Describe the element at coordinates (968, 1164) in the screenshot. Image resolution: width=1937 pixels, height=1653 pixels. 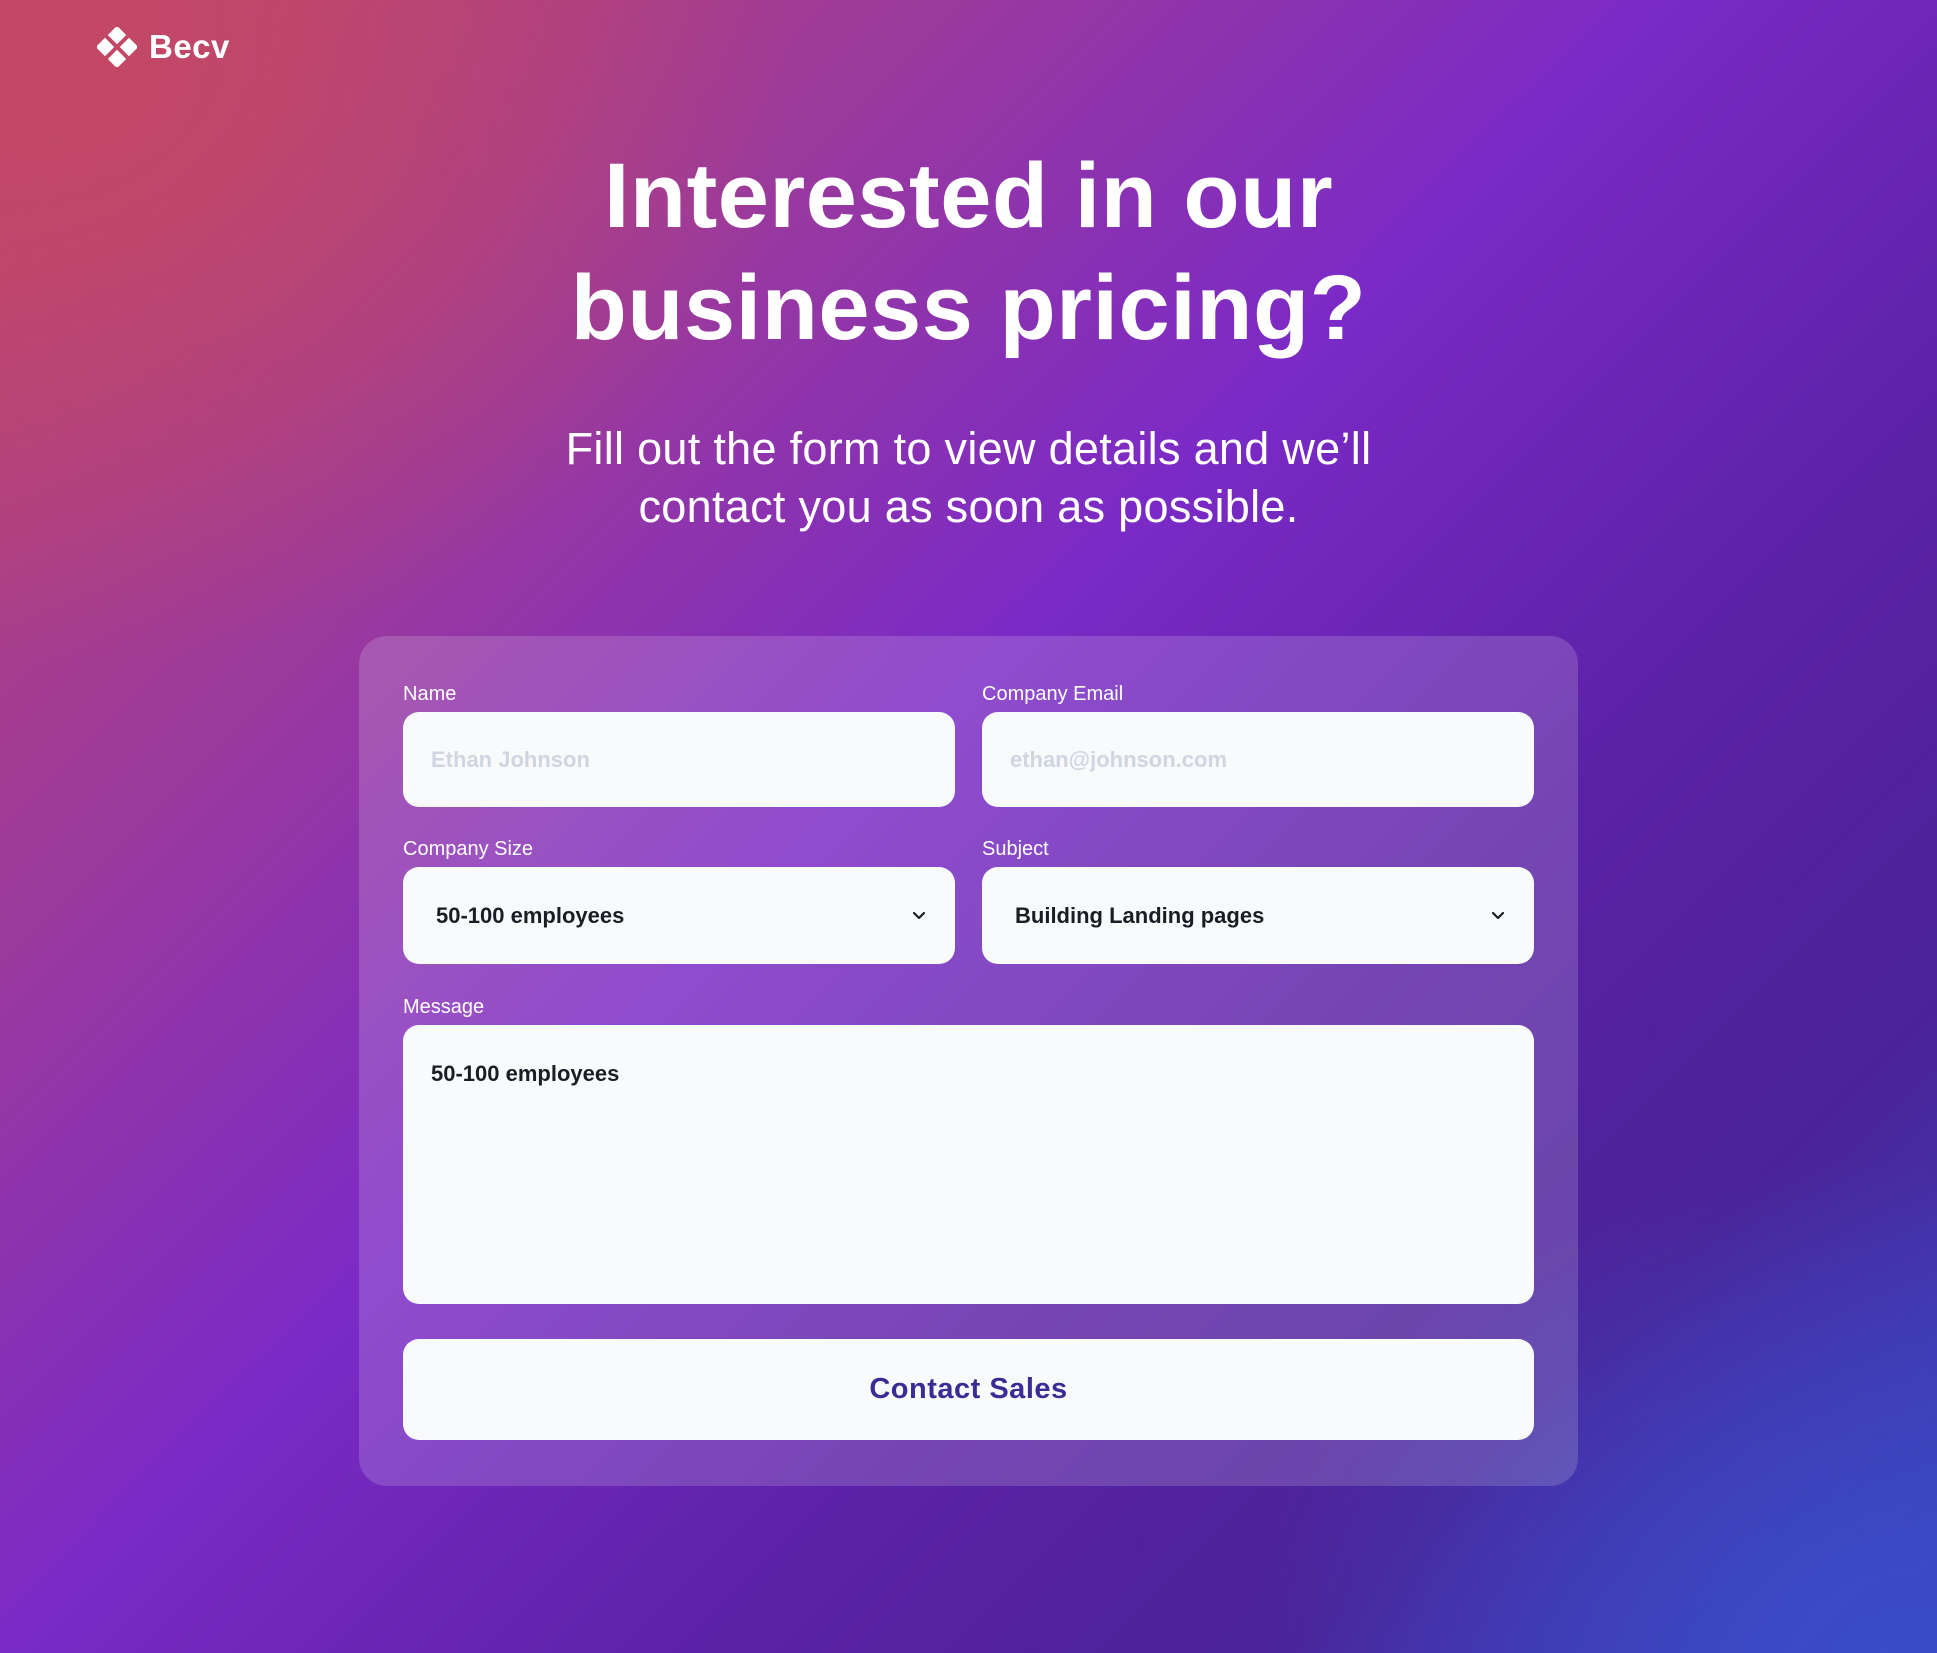
I see `message-textarea: 50-100 employees` at that location.